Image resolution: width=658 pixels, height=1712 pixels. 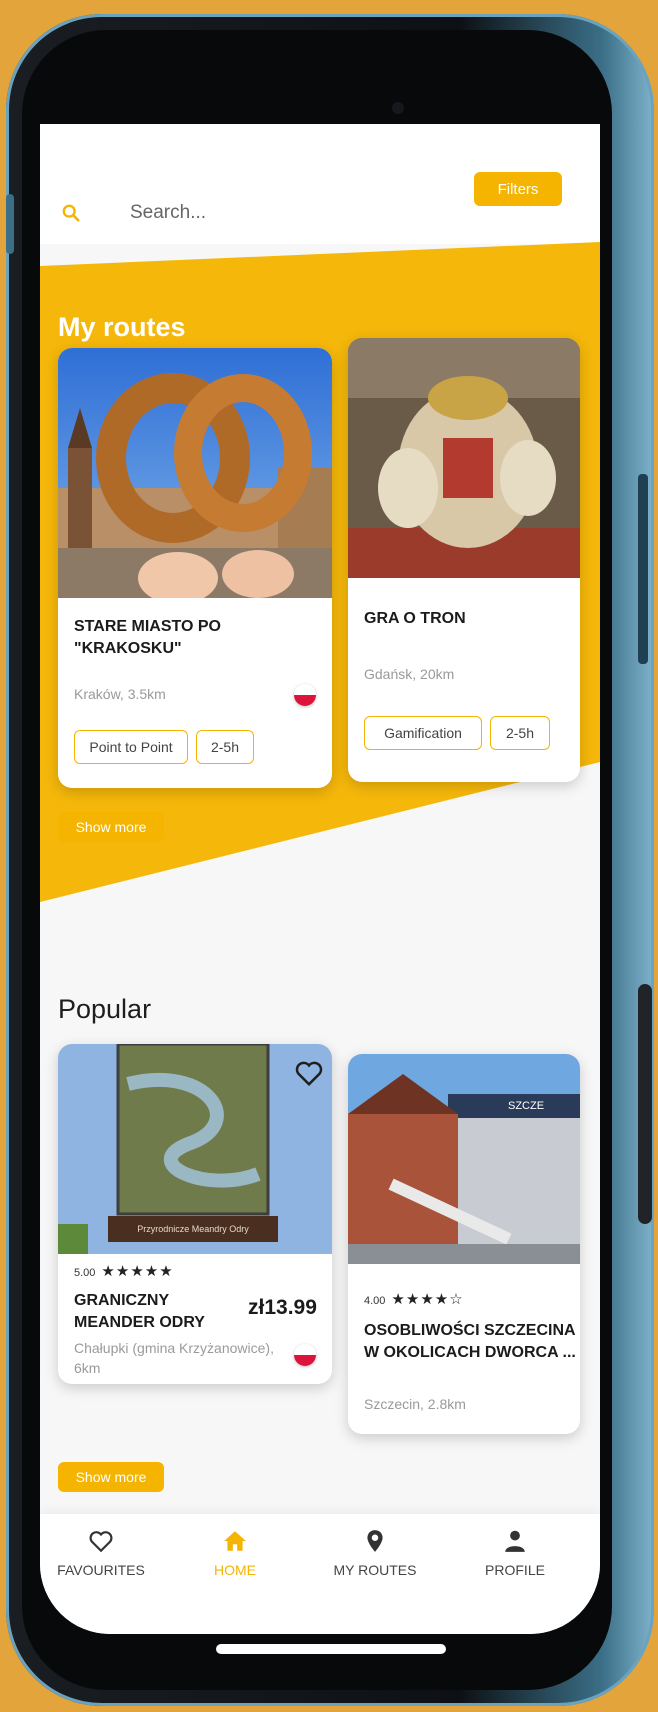 What do you see at coordinates (375, 1570) in the screenshot?
I see `nav-label: MY ROUTES` at bounding box center [375, 1570].